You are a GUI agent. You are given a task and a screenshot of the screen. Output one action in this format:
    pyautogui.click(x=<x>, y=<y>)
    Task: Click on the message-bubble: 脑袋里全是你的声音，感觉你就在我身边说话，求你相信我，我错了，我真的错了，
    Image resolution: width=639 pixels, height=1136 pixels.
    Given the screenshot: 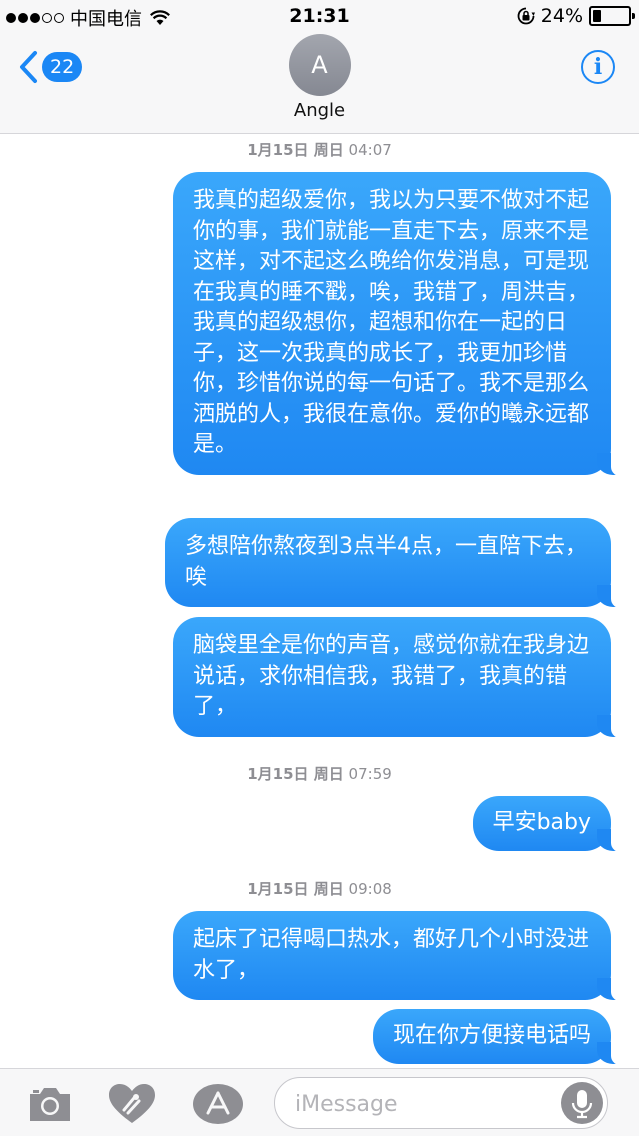 What is the action you would take?
    pyautogui.click(x=405, y=677)
    